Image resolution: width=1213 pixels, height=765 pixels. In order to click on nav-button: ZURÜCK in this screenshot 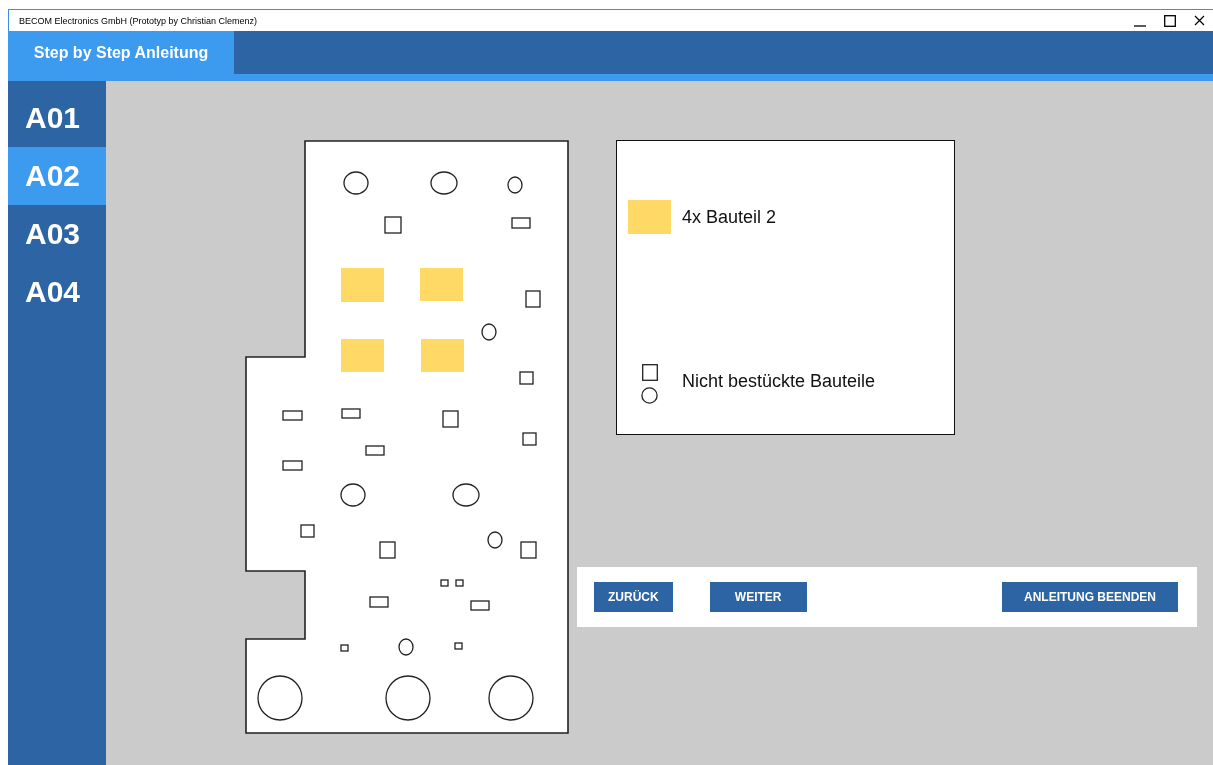, I will do `click(633, 597)`.